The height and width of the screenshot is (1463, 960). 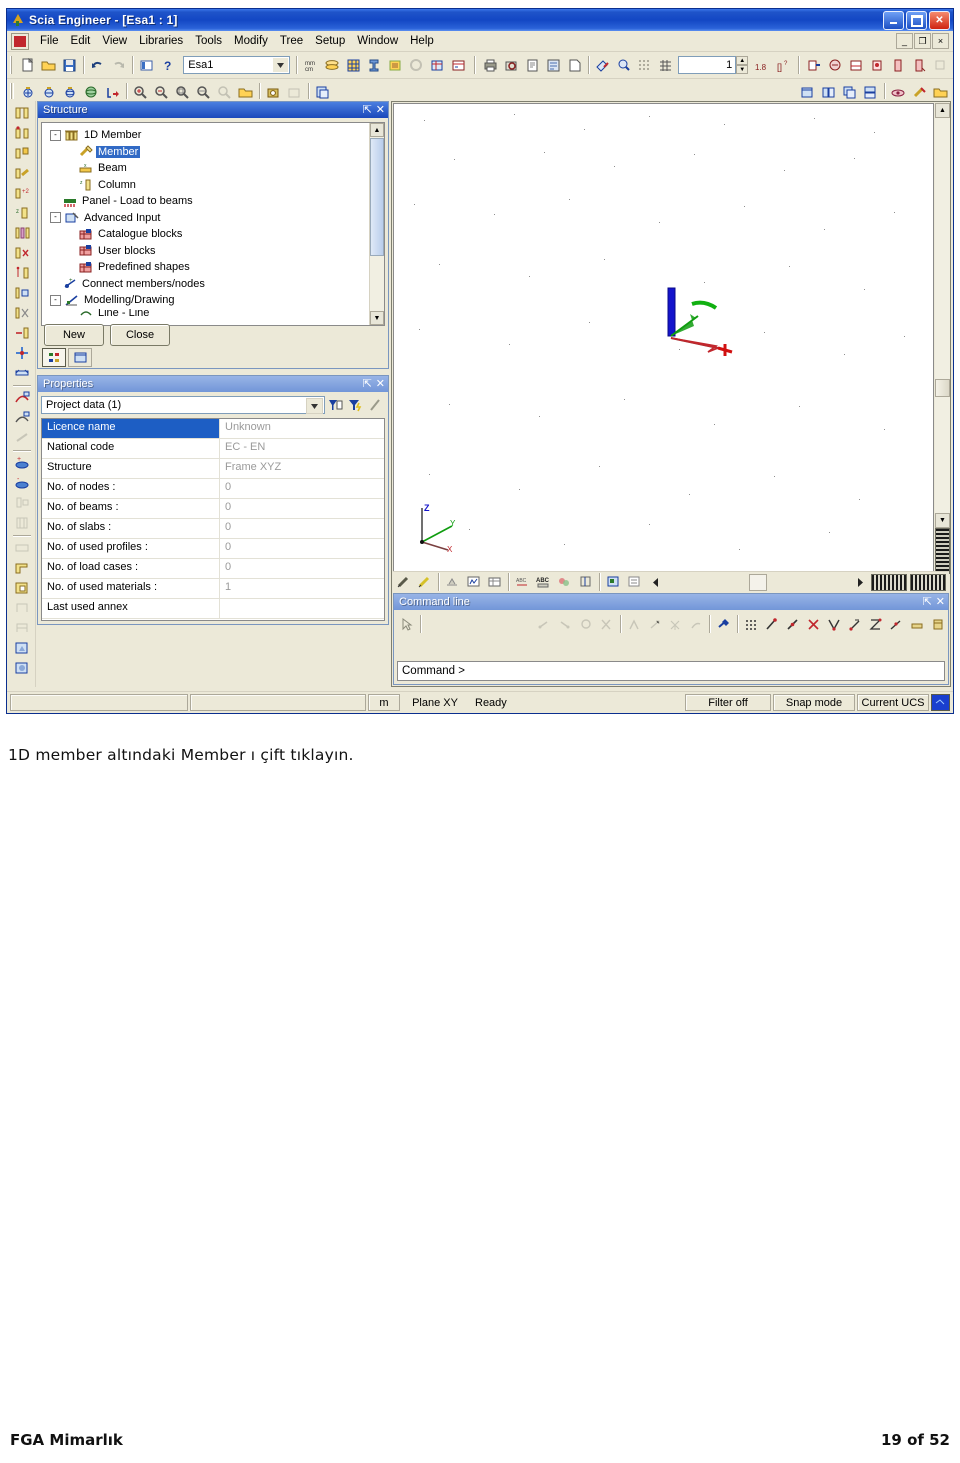 I want to click on document-icon, so click(x=532, y=65).